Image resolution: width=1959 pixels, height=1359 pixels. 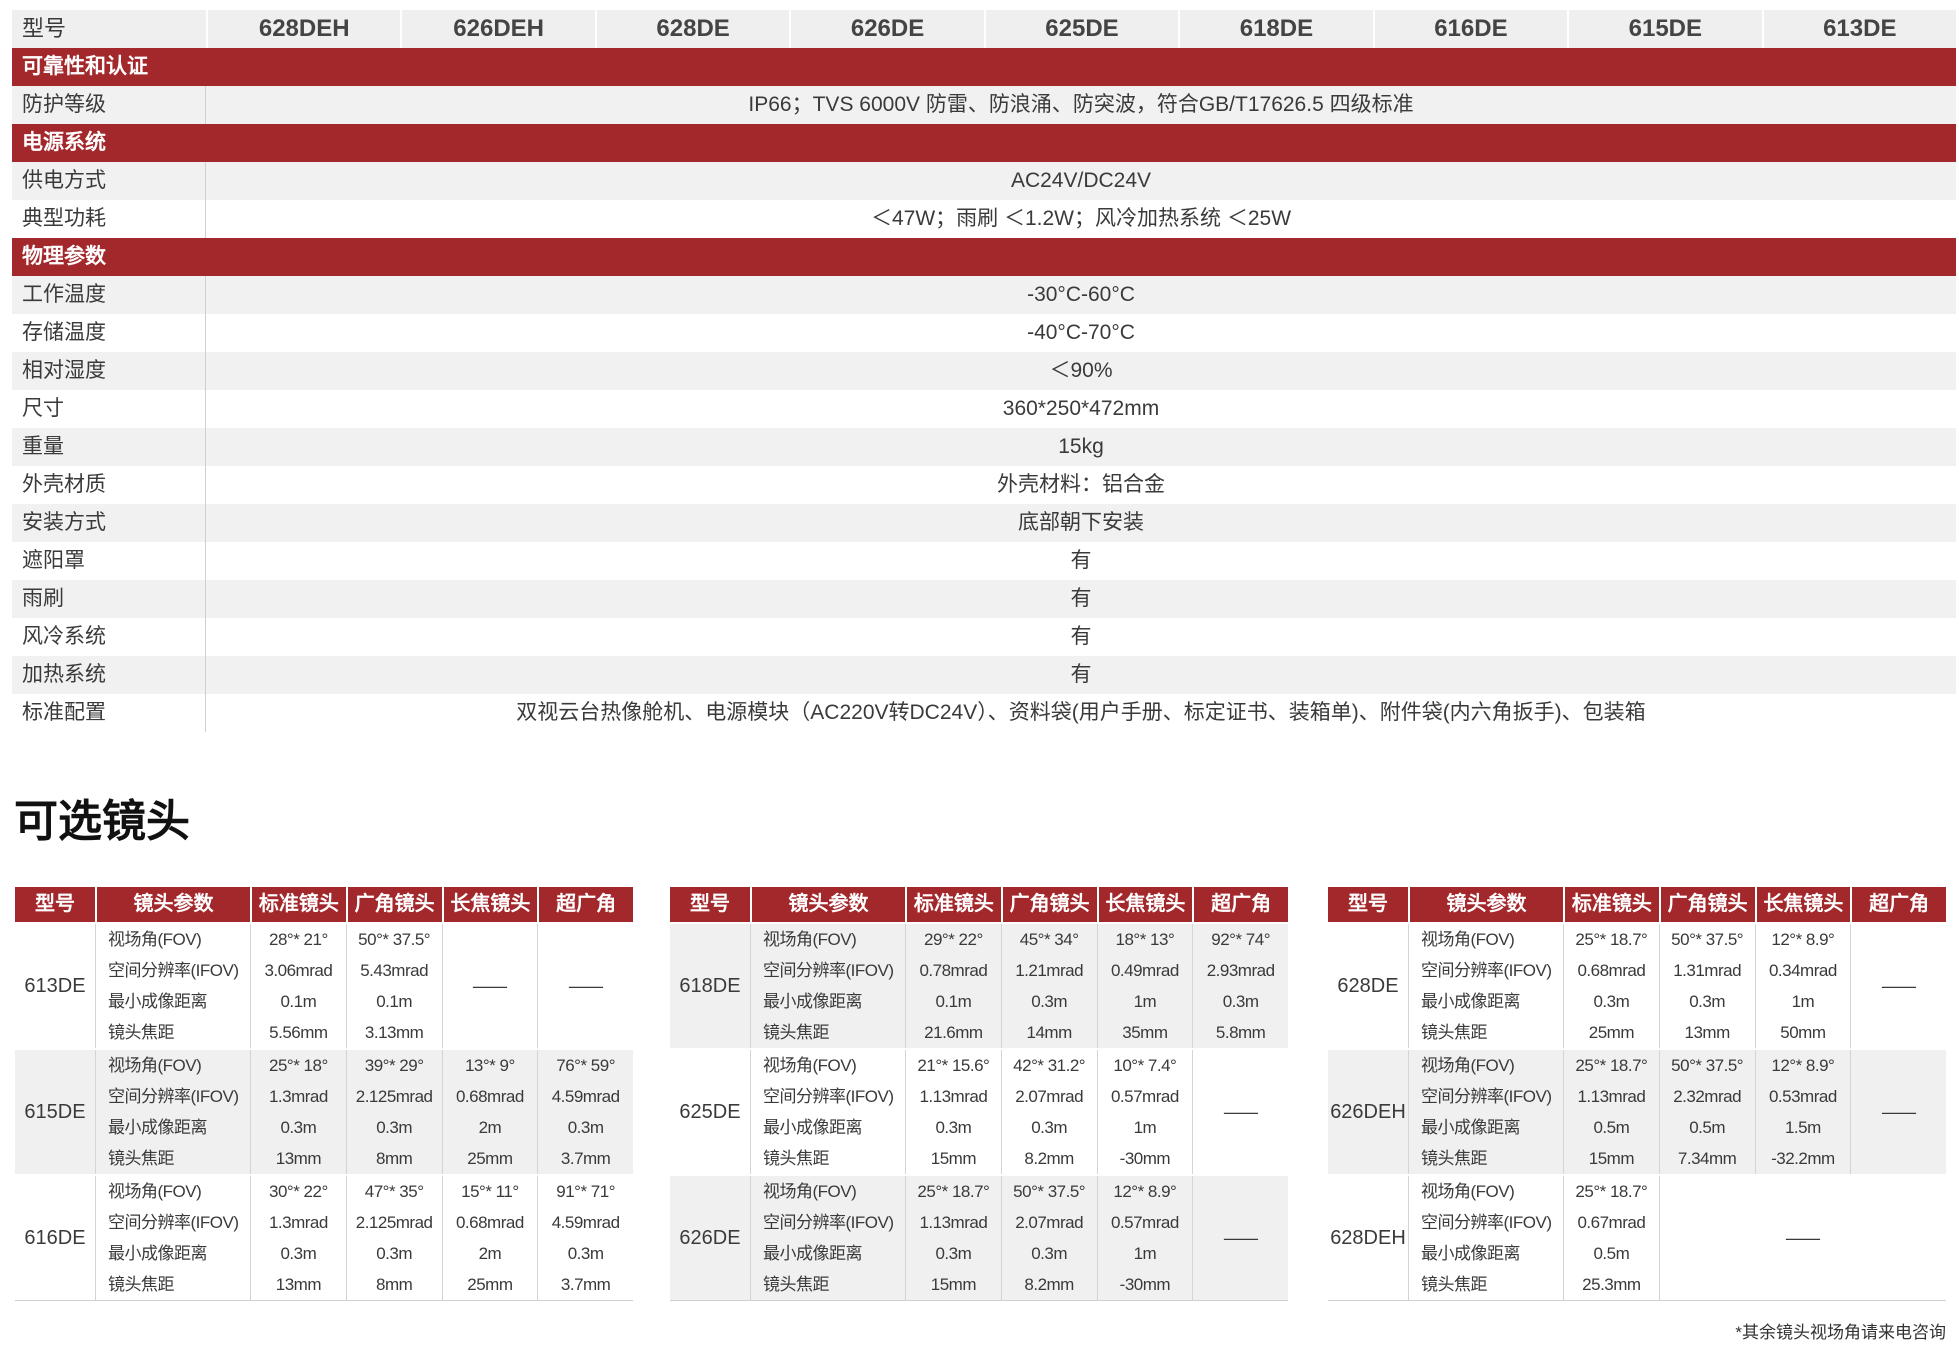 I want to click on lens-value: 5.56mm, so click(x=298, y=1032).